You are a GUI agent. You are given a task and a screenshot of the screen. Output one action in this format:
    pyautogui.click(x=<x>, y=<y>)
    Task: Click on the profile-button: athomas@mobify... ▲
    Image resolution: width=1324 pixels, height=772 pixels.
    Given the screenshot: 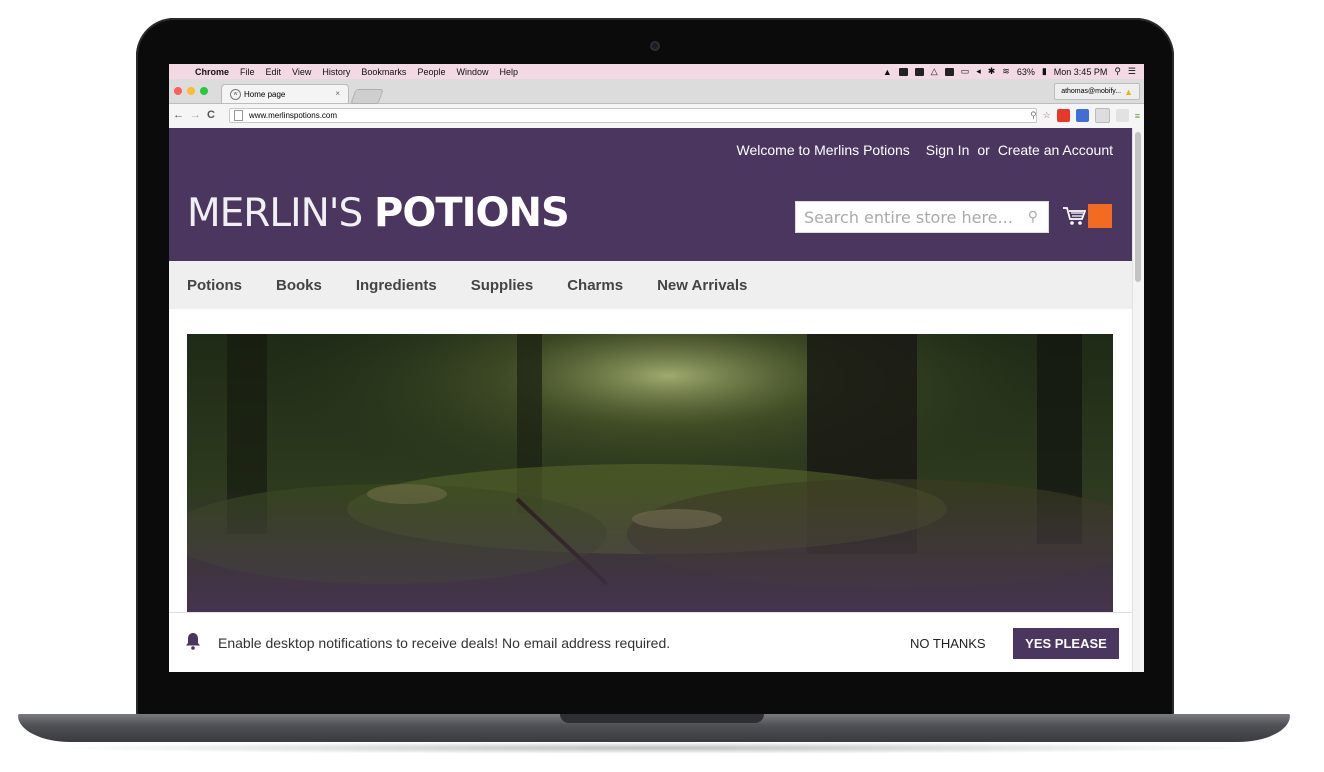 What is the action you would take?
    pyautogui.click(x=1097, y=91)
    